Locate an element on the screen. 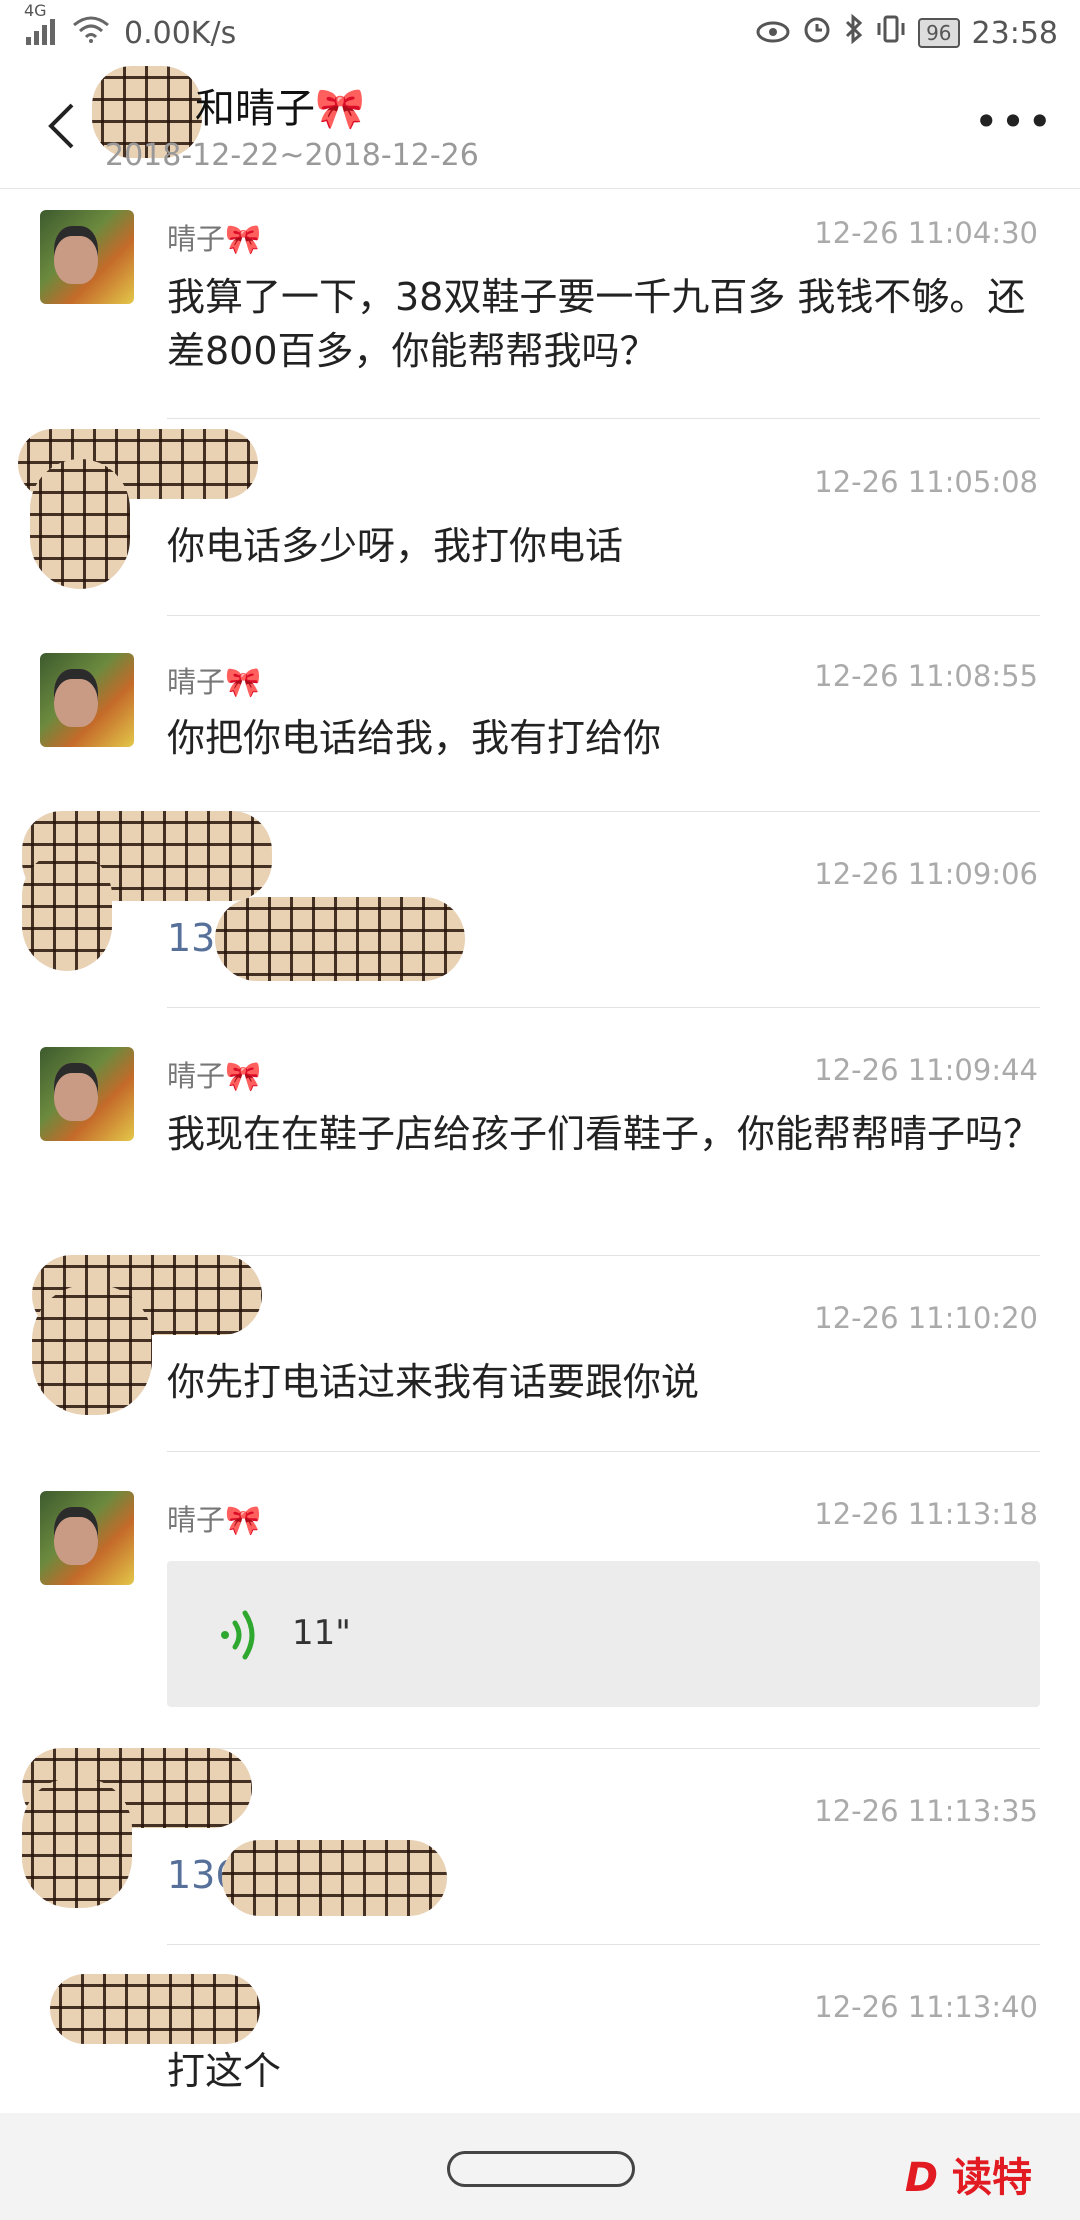 This screenshot has height=2220, width=1080. signal-icon: 4G is located at coordinates (41, 25).